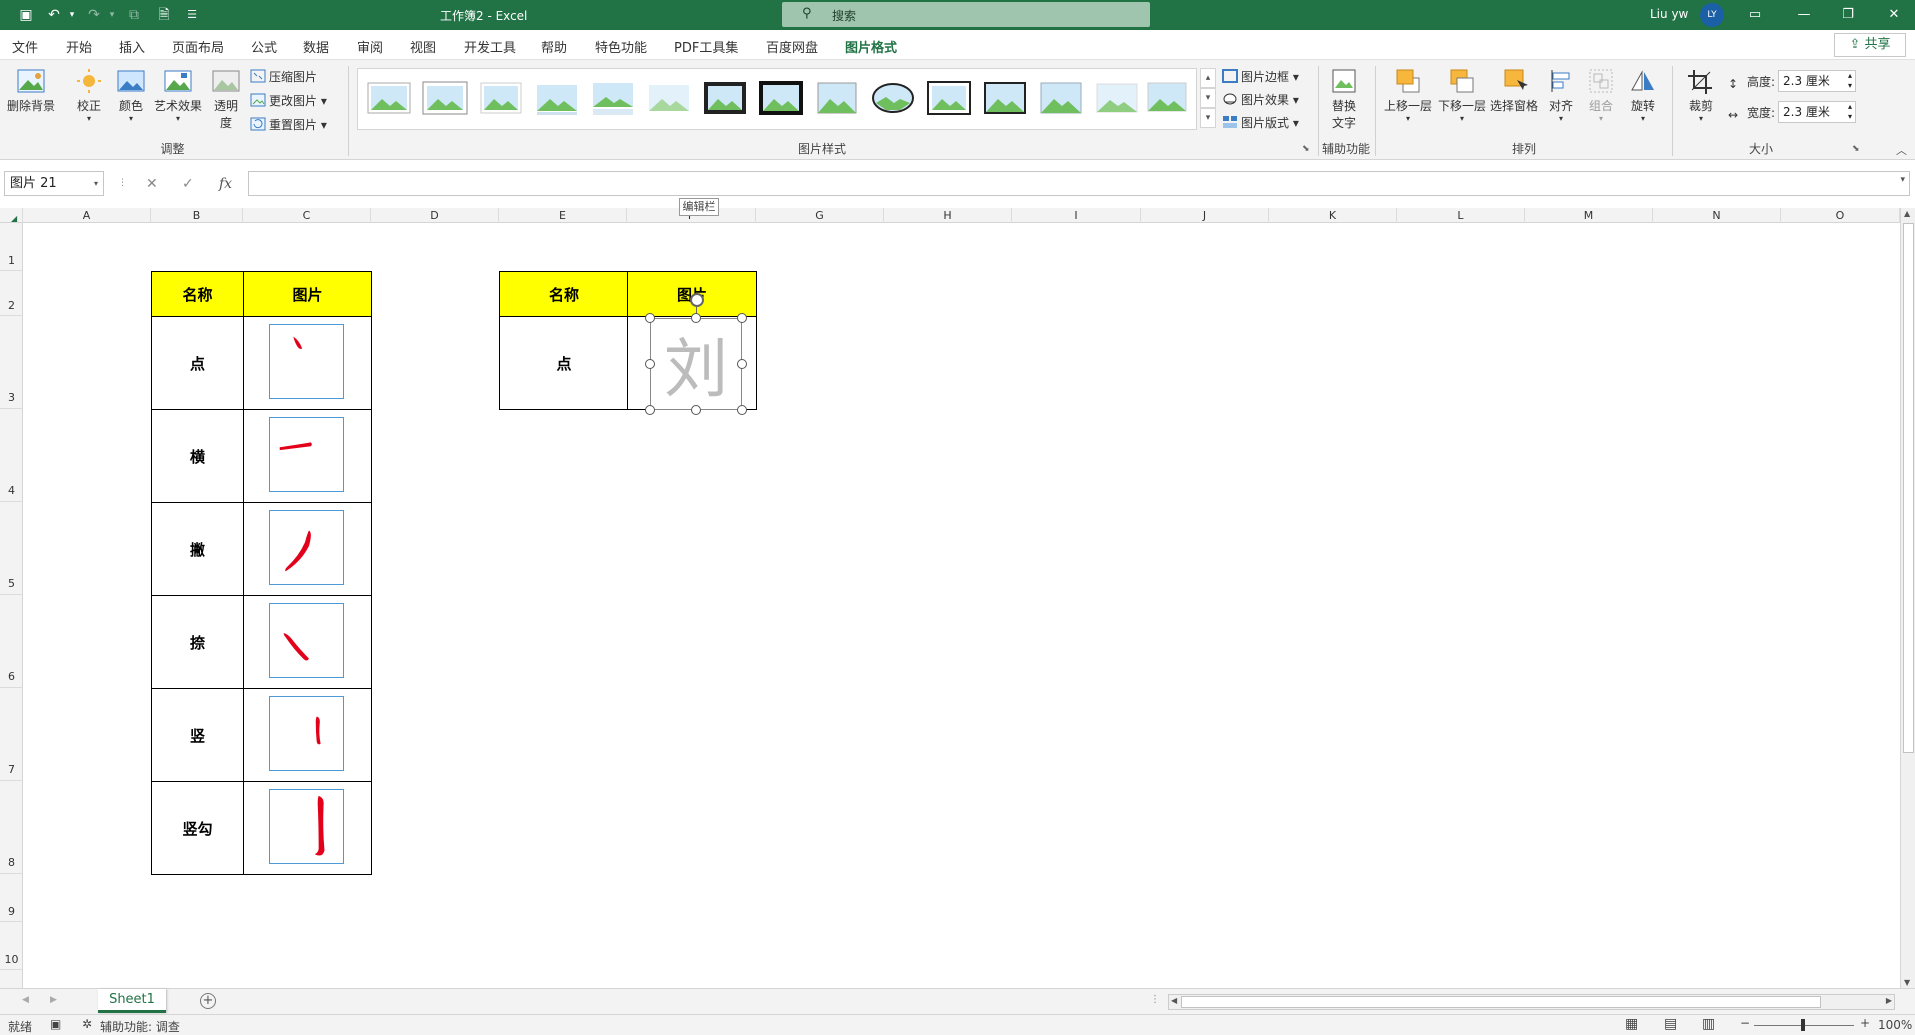 This screenshot has height=1035, width=1915. I want to click on formula-input: ▾, so click(1079, 183).